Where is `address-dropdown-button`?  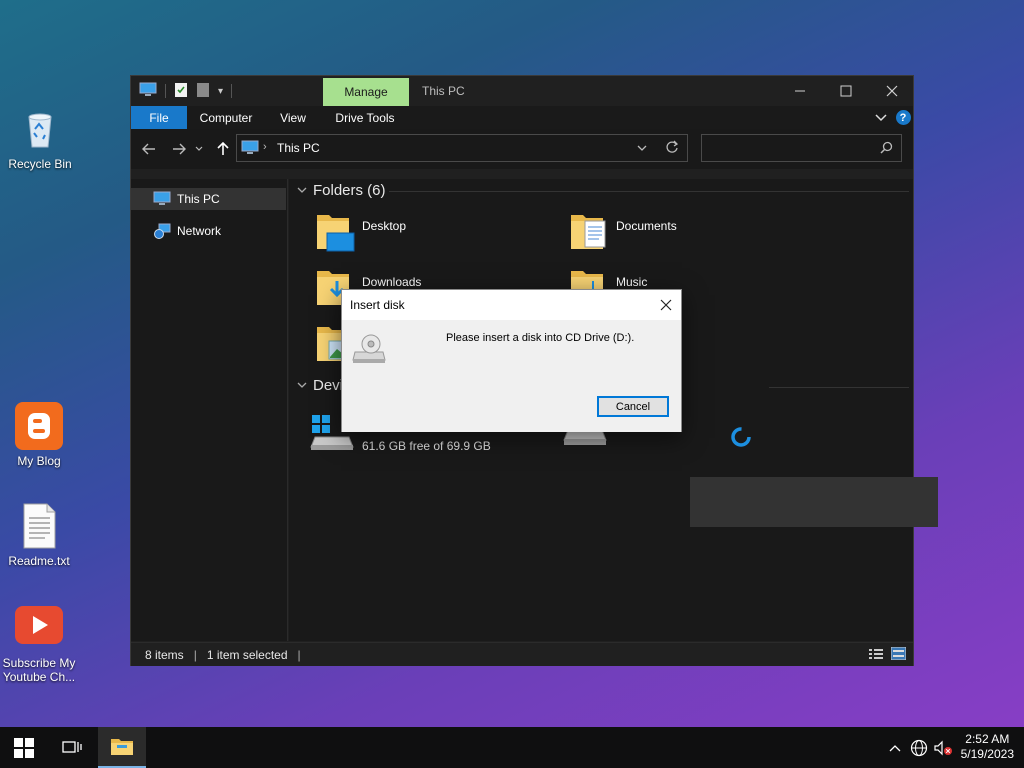
address-dropdown-button is located at coordinates (642, 149).